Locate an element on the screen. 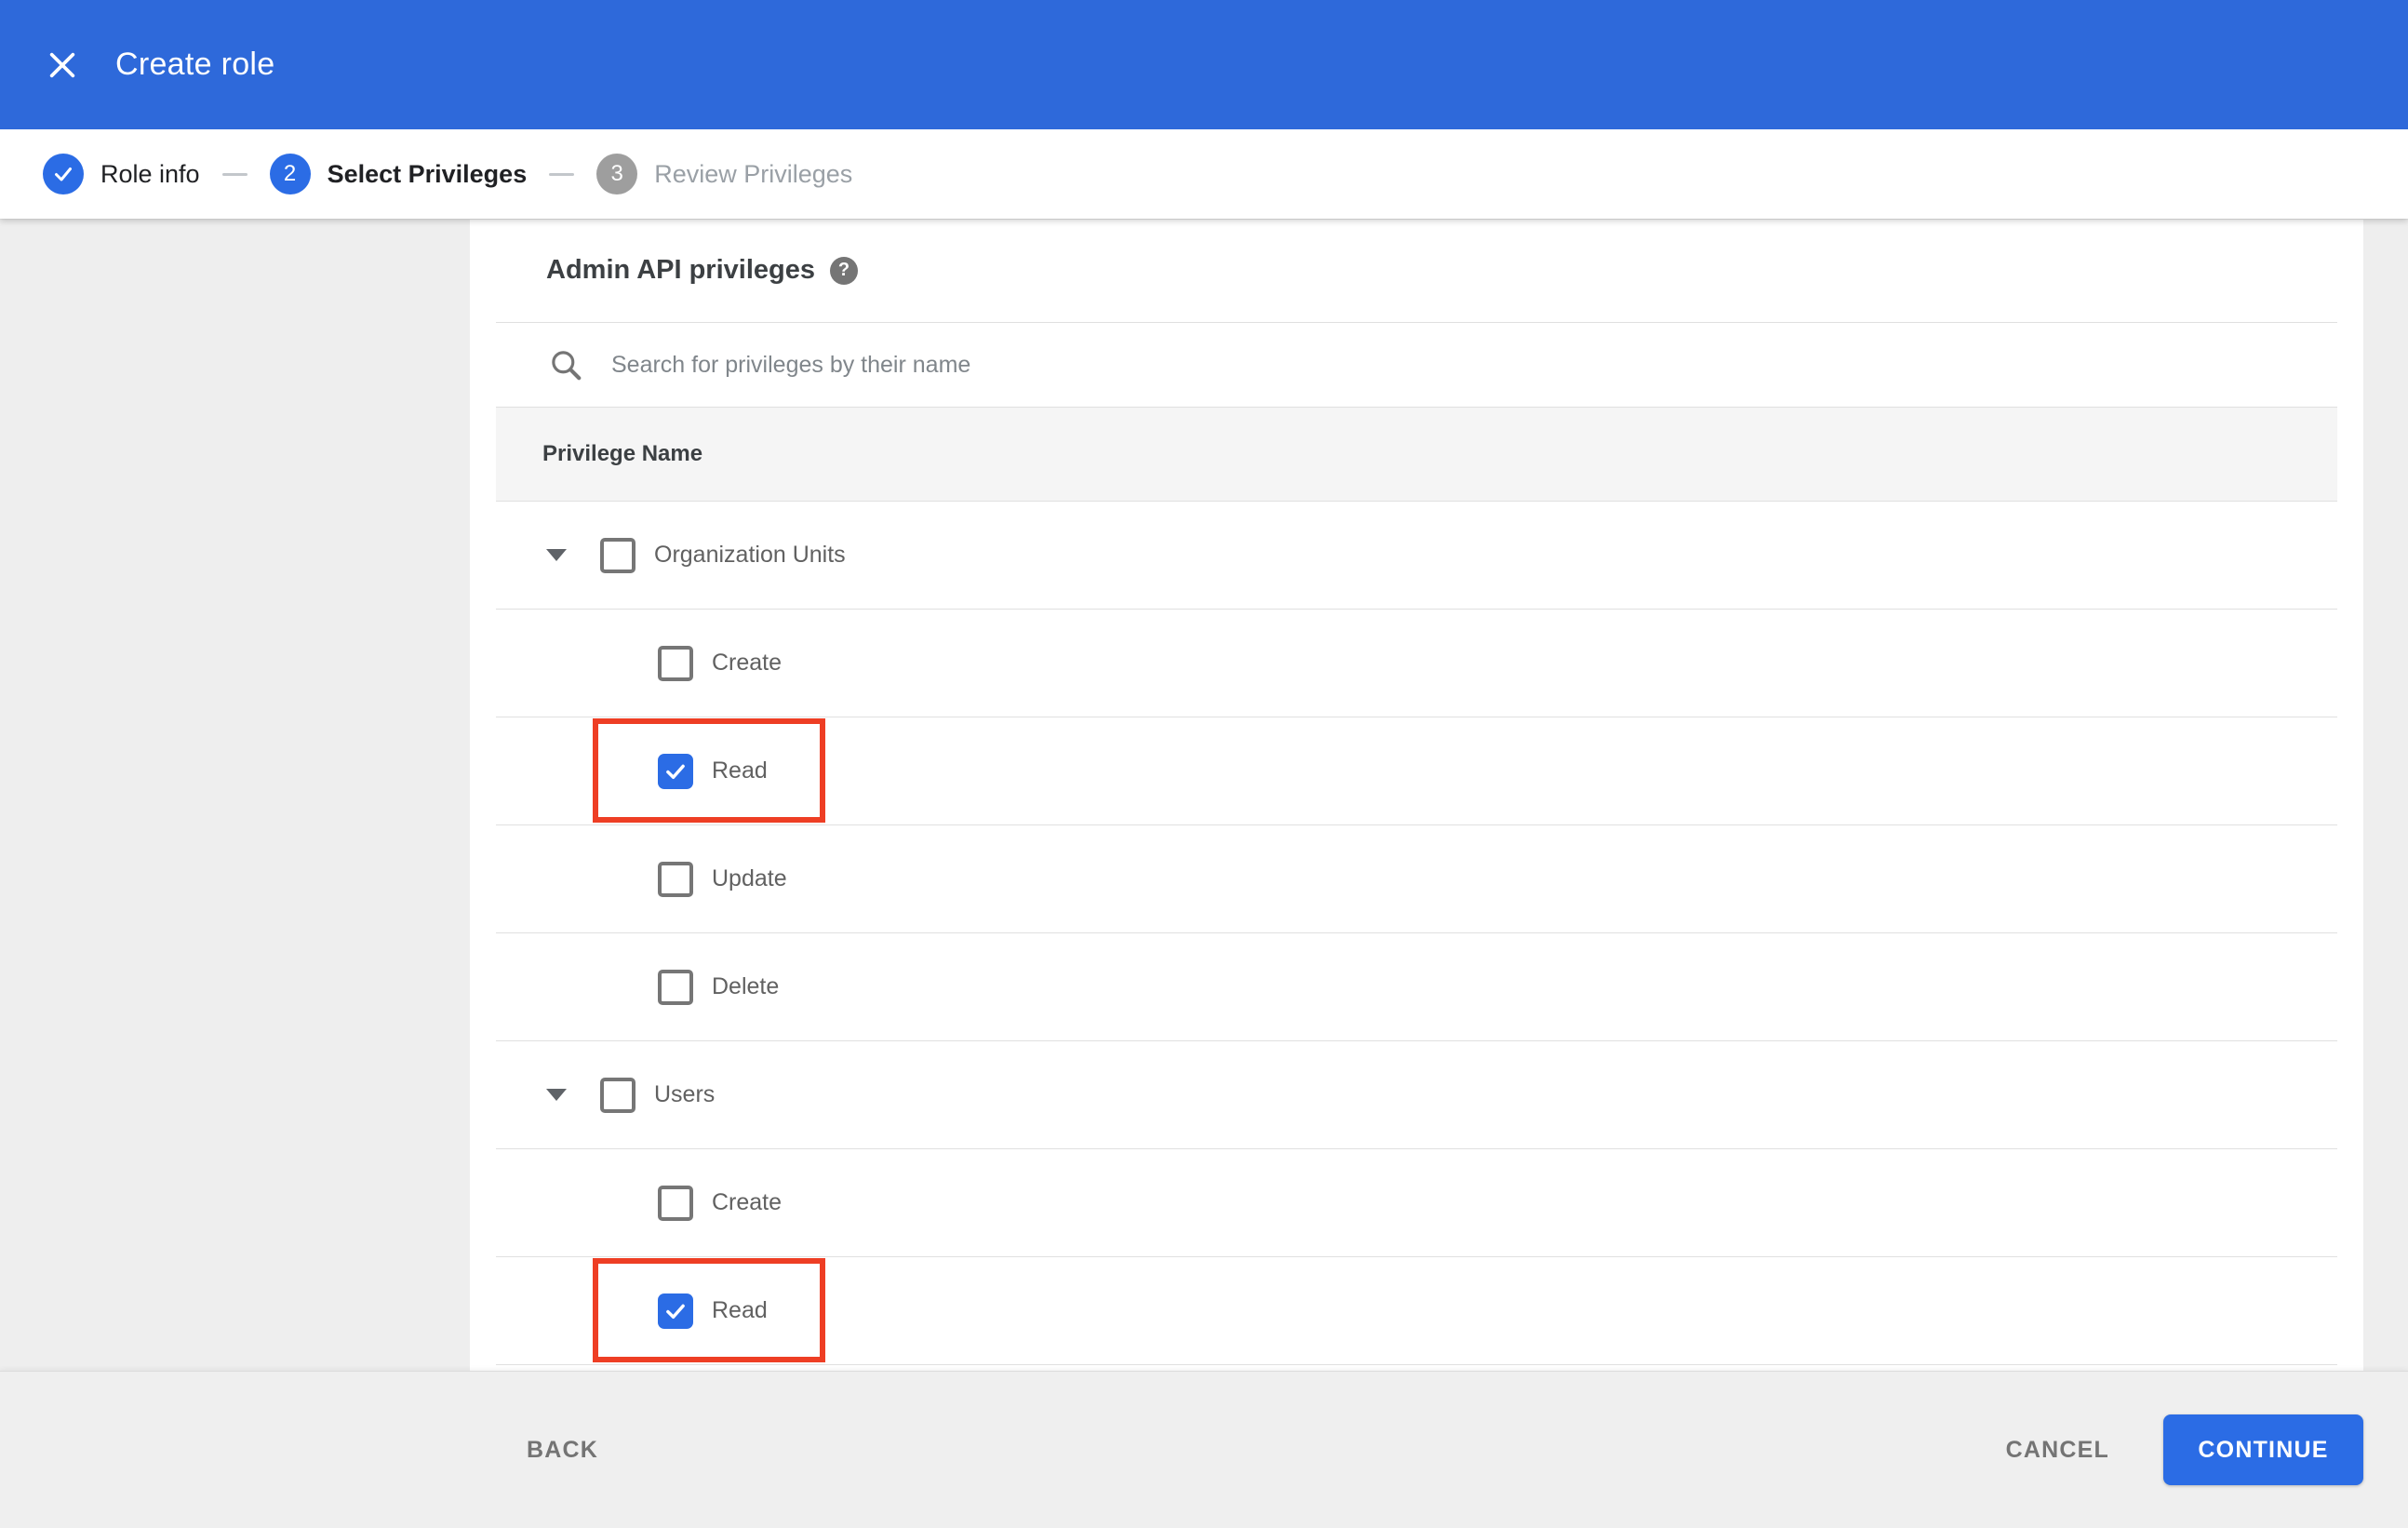  step-number-badge: 2 is located at coordinates (290, 174).